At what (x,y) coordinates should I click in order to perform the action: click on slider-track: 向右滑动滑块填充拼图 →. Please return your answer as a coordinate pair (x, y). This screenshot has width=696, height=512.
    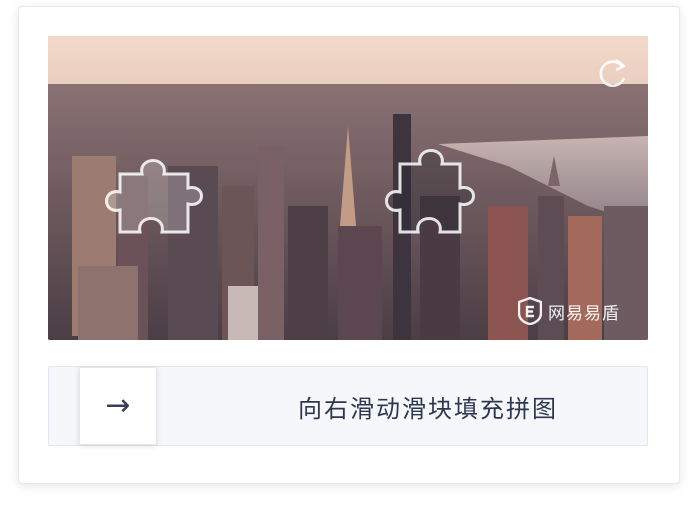
    Looking at the image, I should click on (348, 406).